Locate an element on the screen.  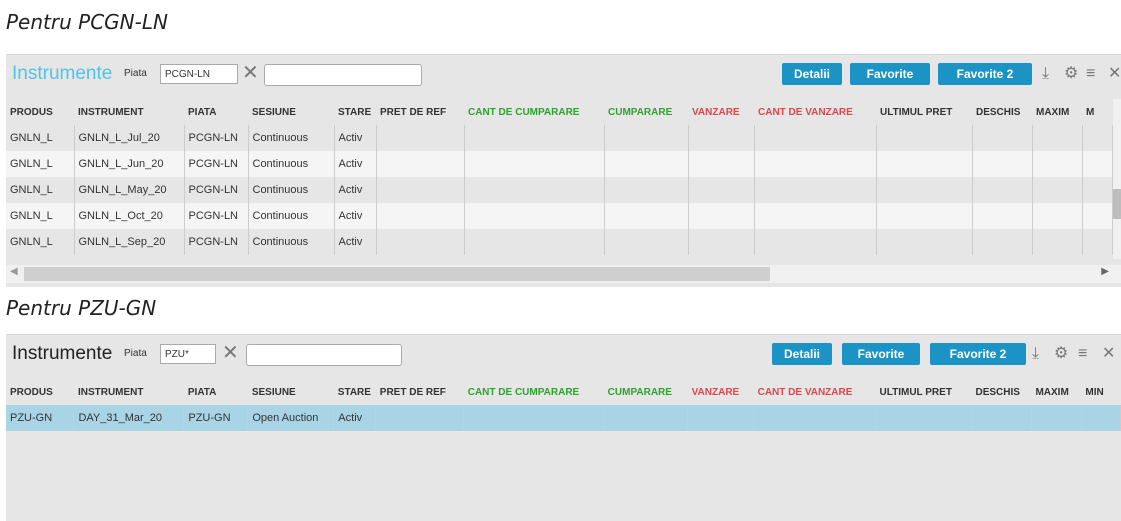
col-minim: MIN is located at coordinates (1101, 392).